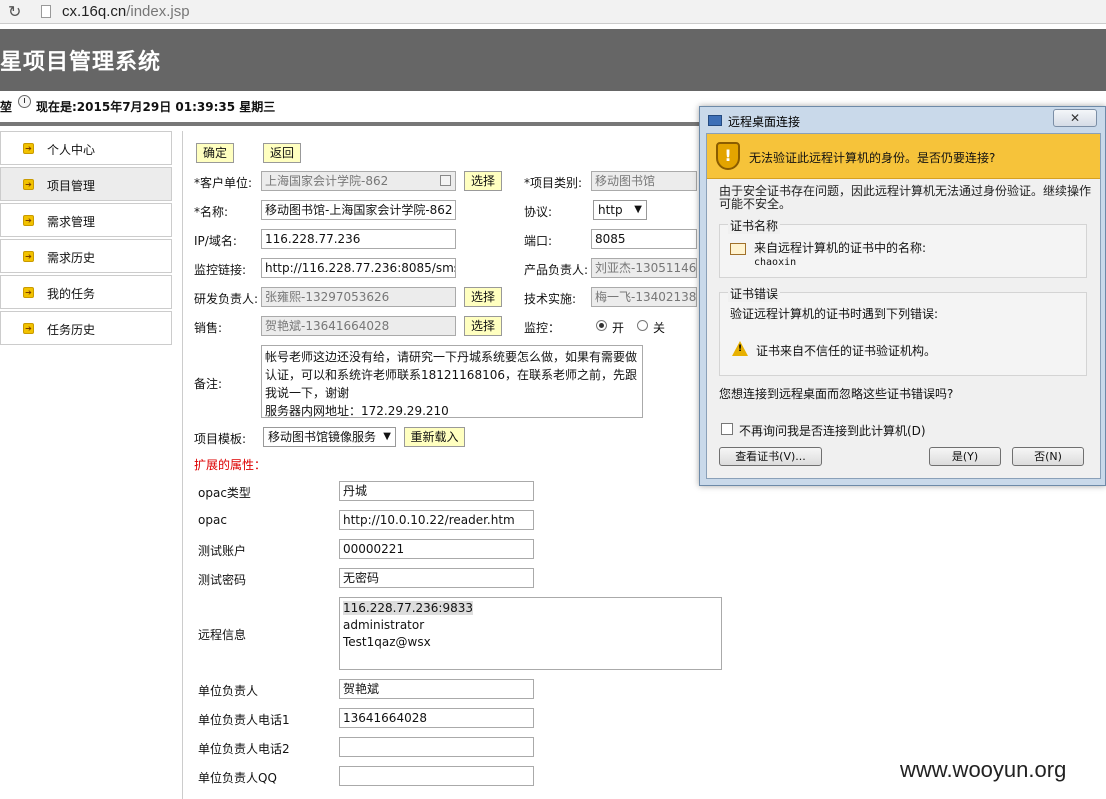 This screenshot has height=799, width=1106. I want to click on dev-owner-select-button: 选择, so click(483, 297).